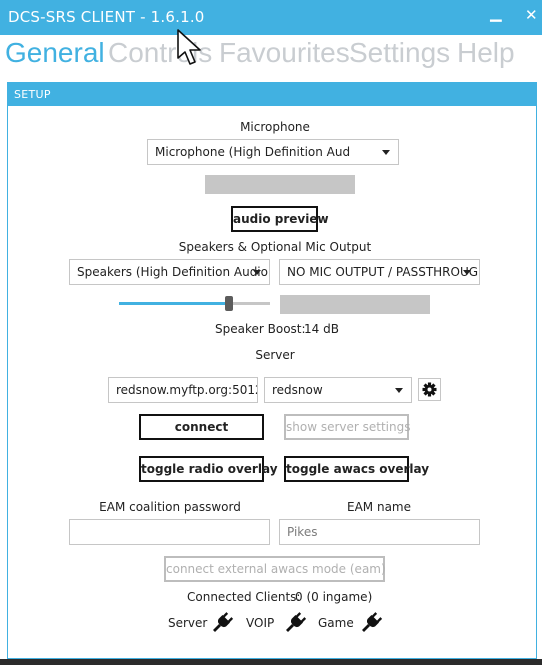  I want to click on mic-output-select: NO MIC OUTPUT / PASSTHROUGH, so click(379, 272).